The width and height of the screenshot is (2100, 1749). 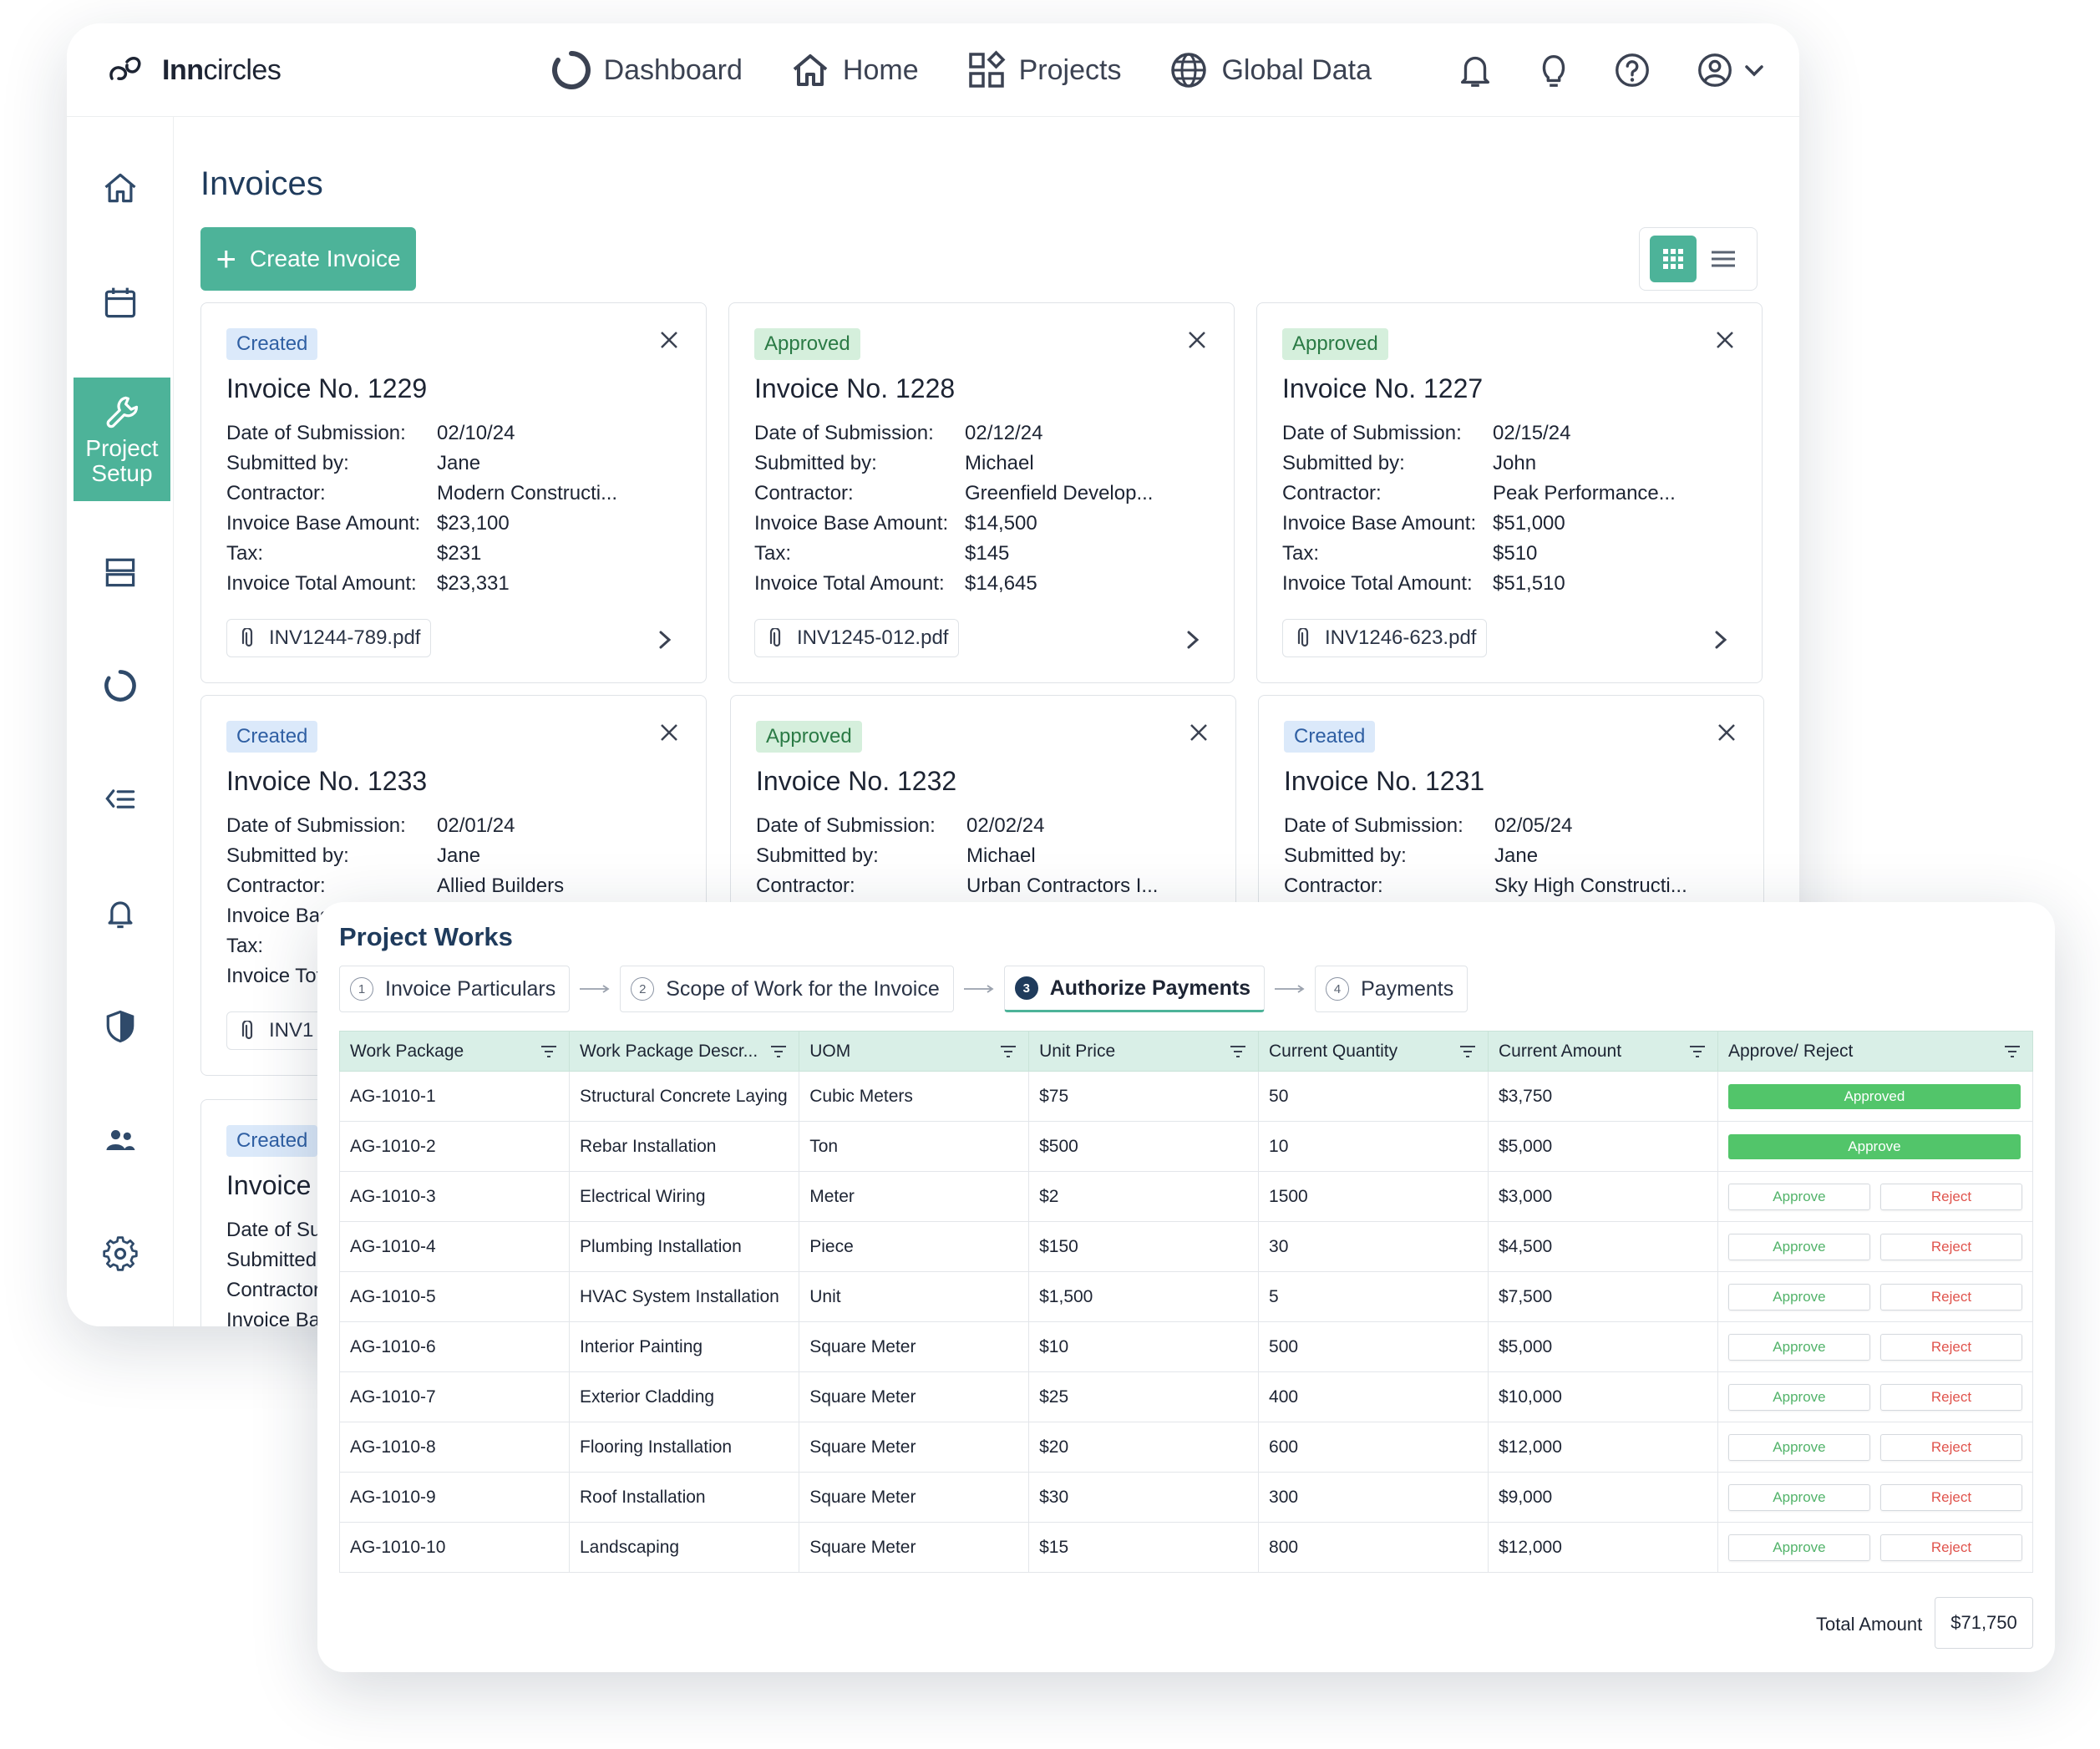 What do you see at coordinates (1144, 1051) in the screenshot?
I see `column-header: Unit Price` at bounding box center [1144, 1051].